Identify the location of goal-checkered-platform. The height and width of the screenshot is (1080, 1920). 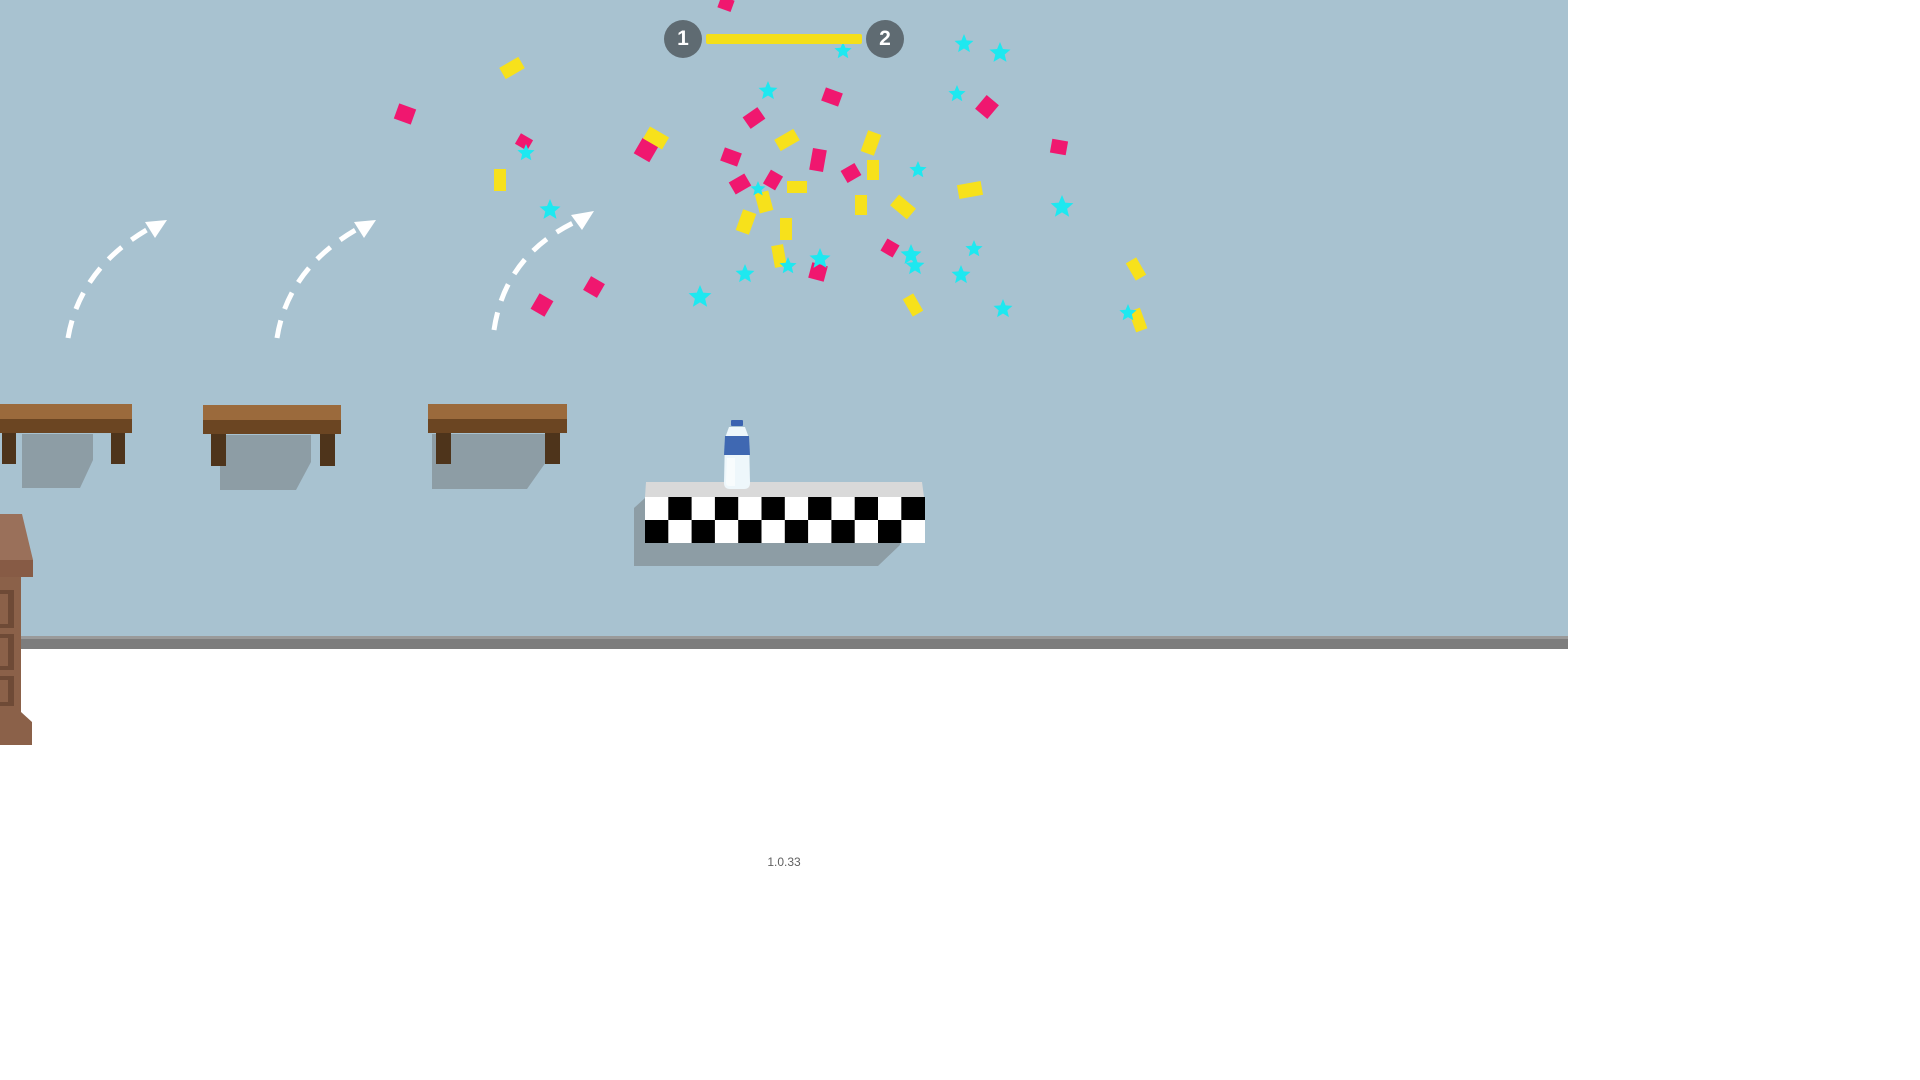
(785, 520).